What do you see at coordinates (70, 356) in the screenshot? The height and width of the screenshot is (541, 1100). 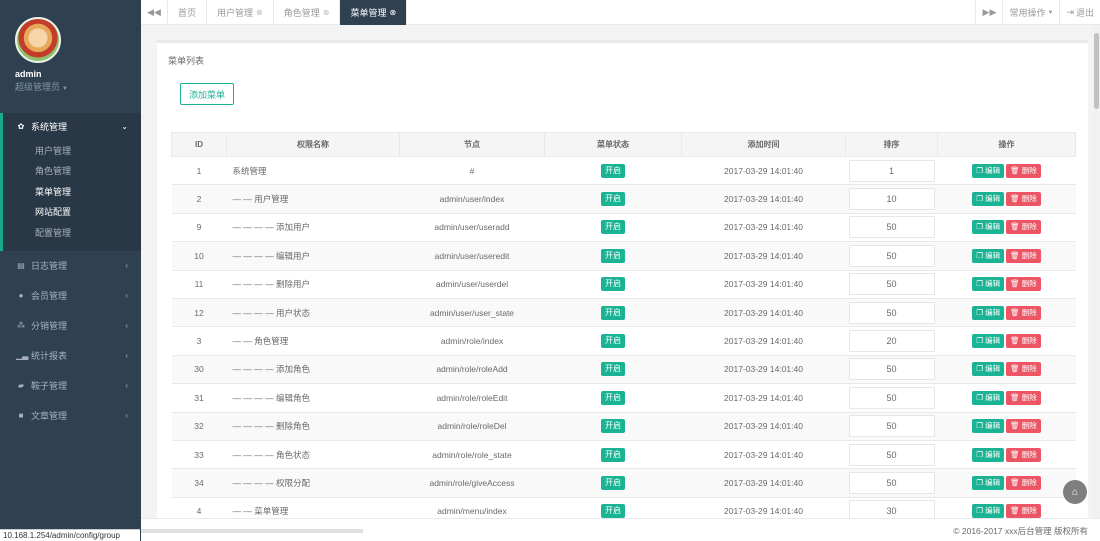 I see `sidebar-item-stats: ▁▃ 统计报表 ‹` at bounding box center [70, 356].